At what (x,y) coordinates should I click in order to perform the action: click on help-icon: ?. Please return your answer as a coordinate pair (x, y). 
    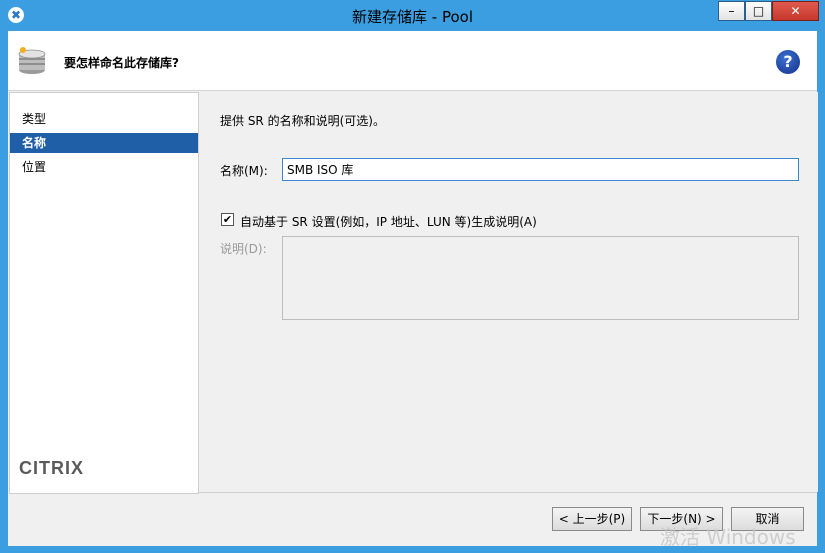
    Looking at the image, I should click on (788, 62).